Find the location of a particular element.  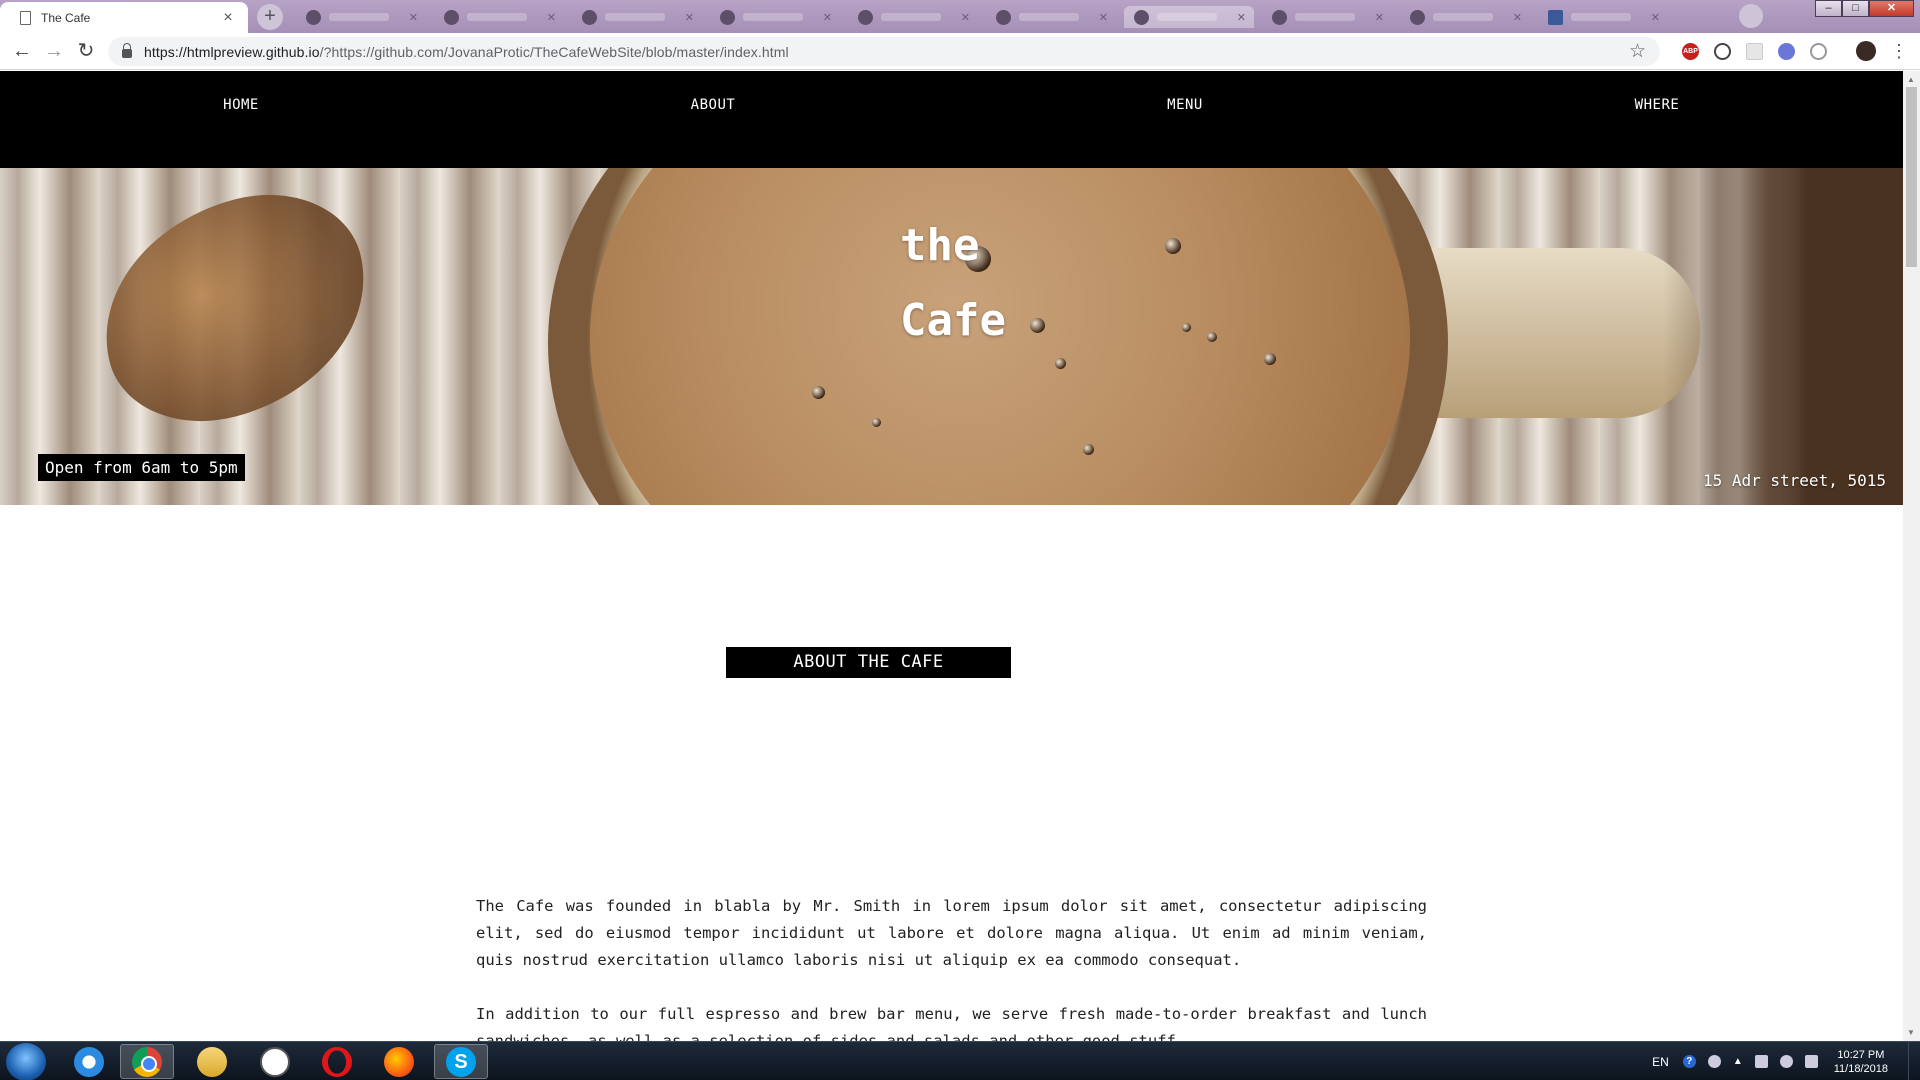

nav-menu: MENU is located at coordinates (1185, 105).